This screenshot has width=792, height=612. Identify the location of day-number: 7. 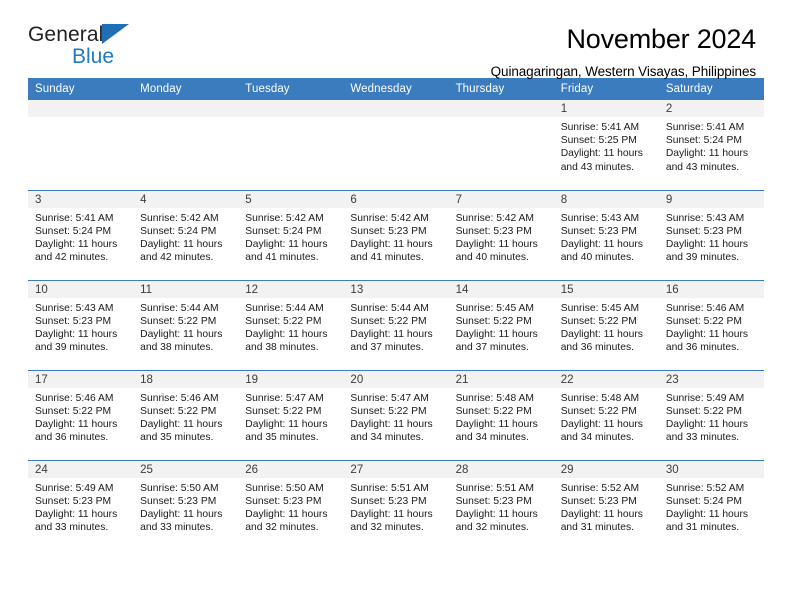
(501, 199).